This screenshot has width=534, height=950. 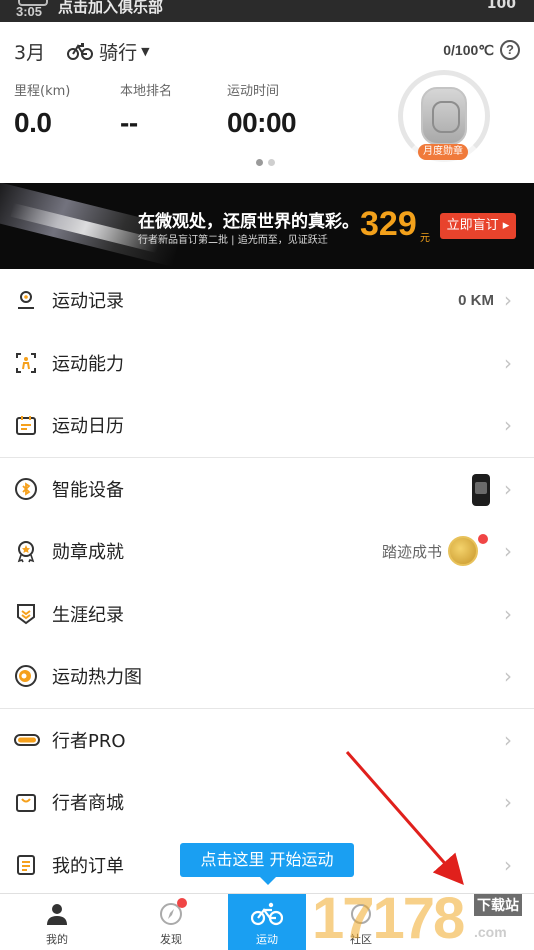 What do you see at coordinates (267, 489) in the screenshot?
I see `menu-item-smart-devices: 智能设备 ›` at bounding box center [267, 489].